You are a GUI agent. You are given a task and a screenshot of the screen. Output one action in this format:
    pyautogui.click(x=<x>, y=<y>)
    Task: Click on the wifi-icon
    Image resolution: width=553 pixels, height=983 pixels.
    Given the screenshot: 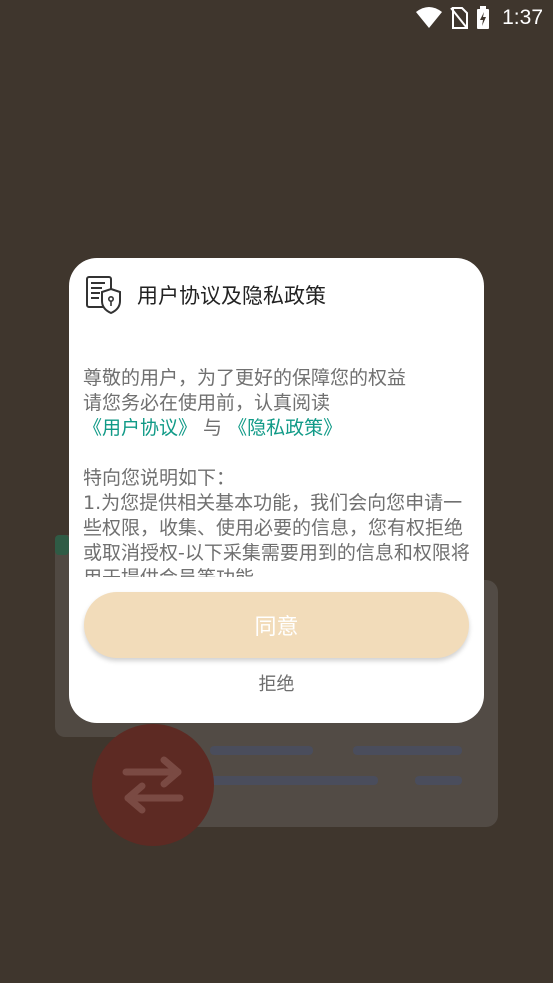 What is the action you would take?
    pyautogui.click(x=429, y=17)
    